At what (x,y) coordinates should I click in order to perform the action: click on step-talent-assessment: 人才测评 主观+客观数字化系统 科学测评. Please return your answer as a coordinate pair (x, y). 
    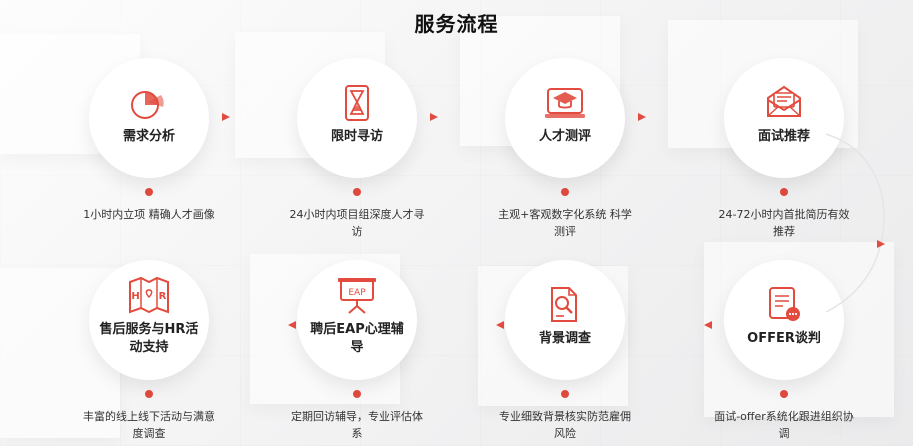
    Looking at the image, I should click on (565, 149).